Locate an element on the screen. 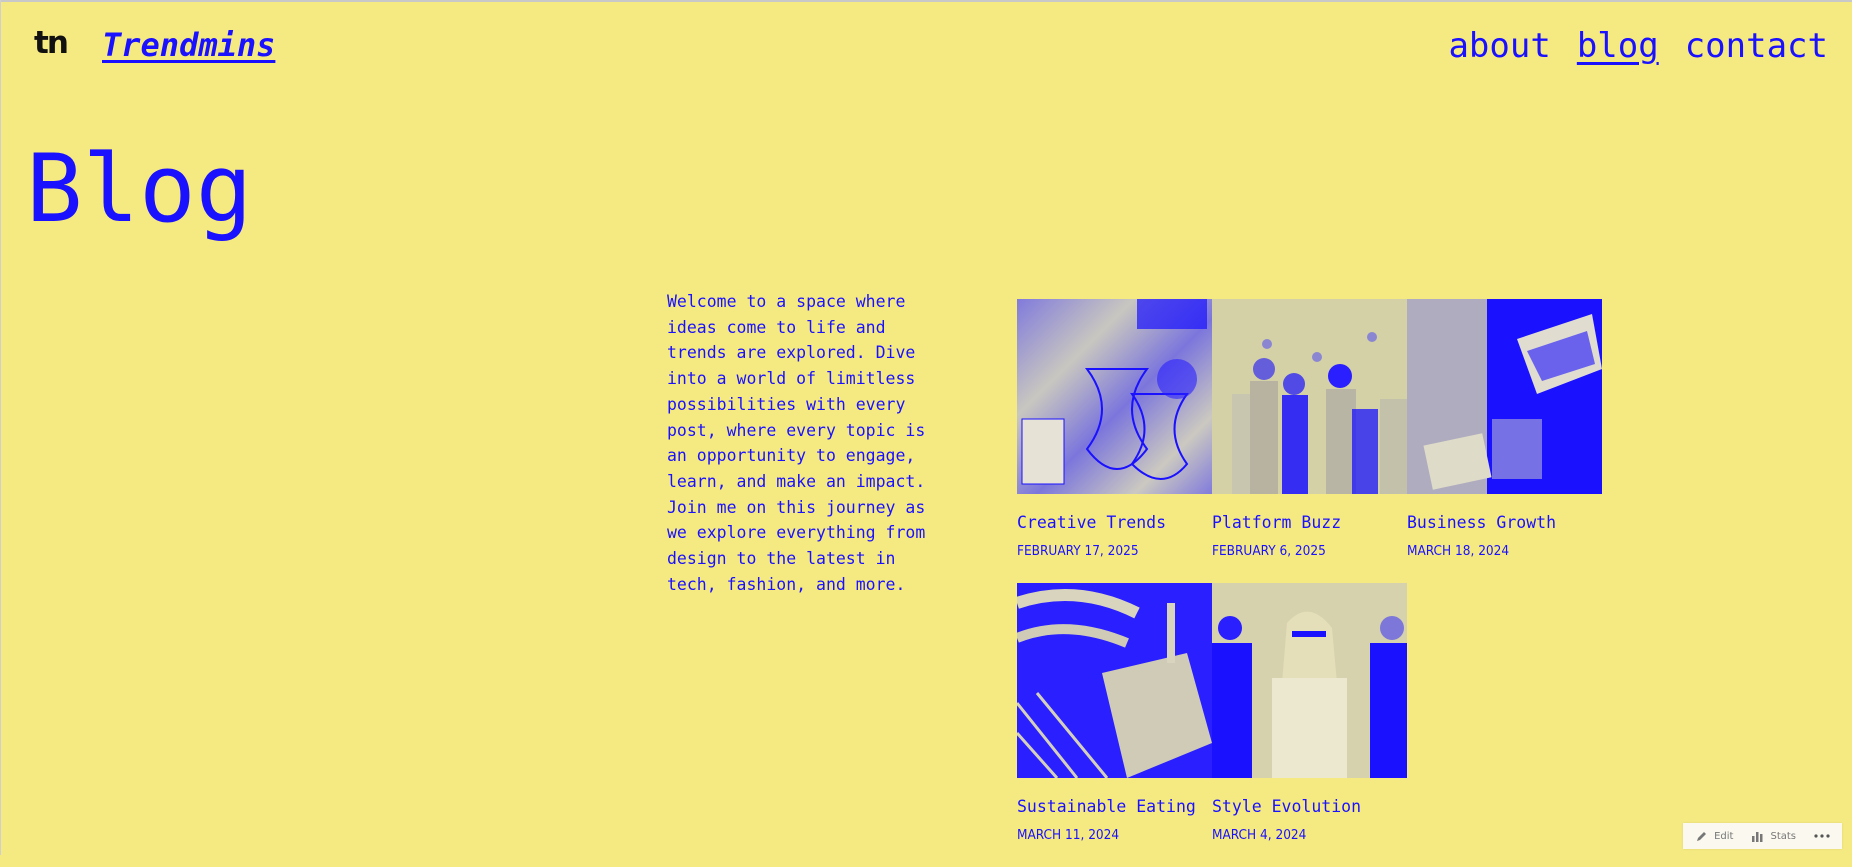  left-border is located at coordinates (0, 427).